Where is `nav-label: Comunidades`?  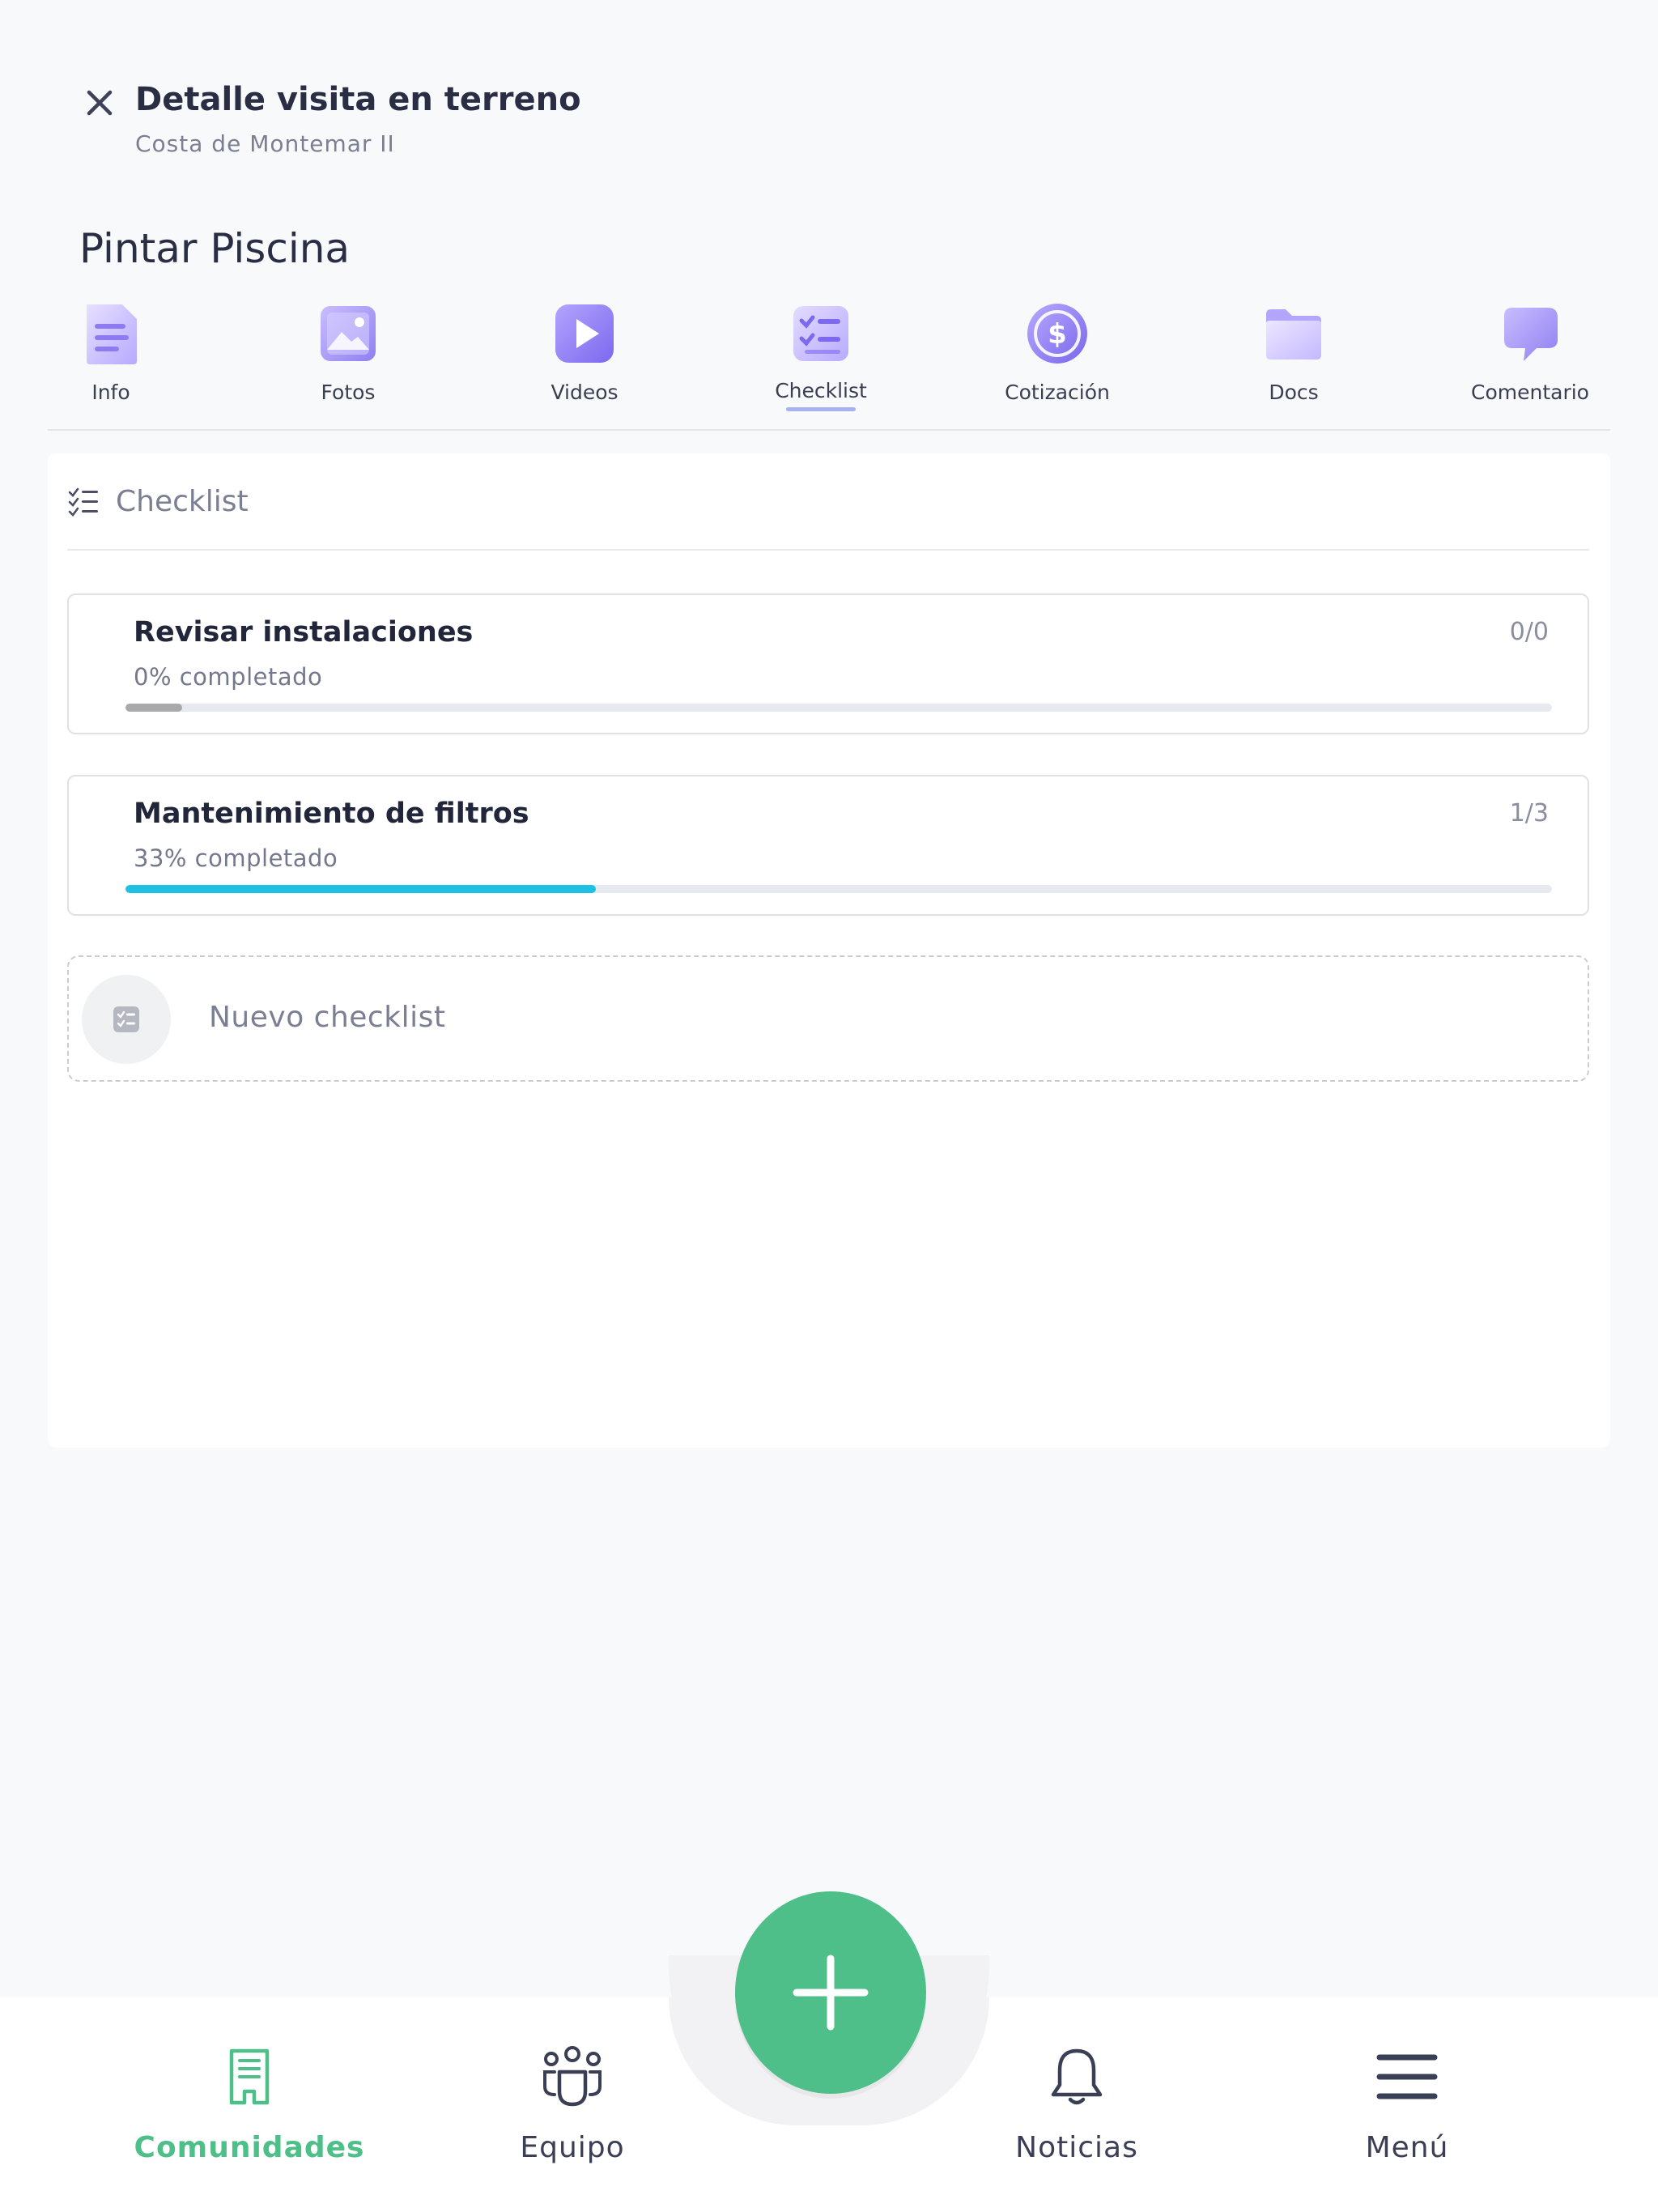 nav-label: Comunidades is located at coordinates (249, 2148).